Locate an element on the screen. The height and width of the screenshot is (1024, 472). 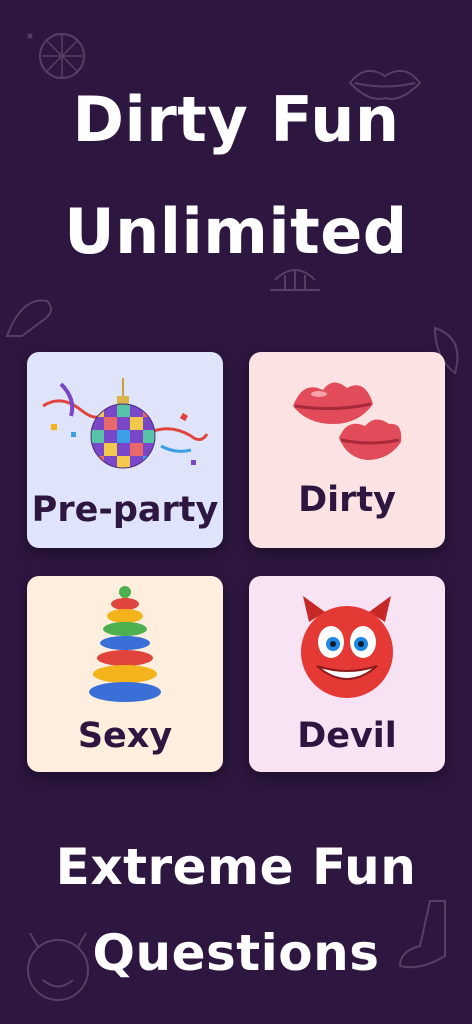
footer-title-line1: Extreme Fun is located at coordinates (236, 867).